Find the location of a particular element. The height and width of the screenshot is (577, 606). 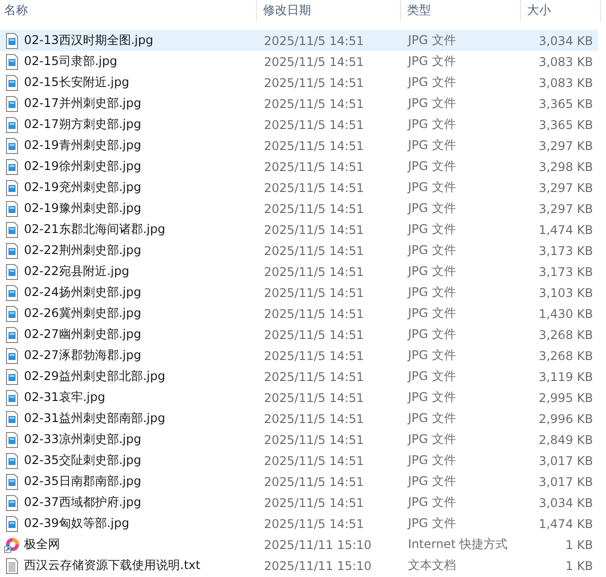

file-row: 02-37西域都护府.jpg 2025/11/5 14:51 JPG 文件 3,034 KB is located at coordinates (299, 502).